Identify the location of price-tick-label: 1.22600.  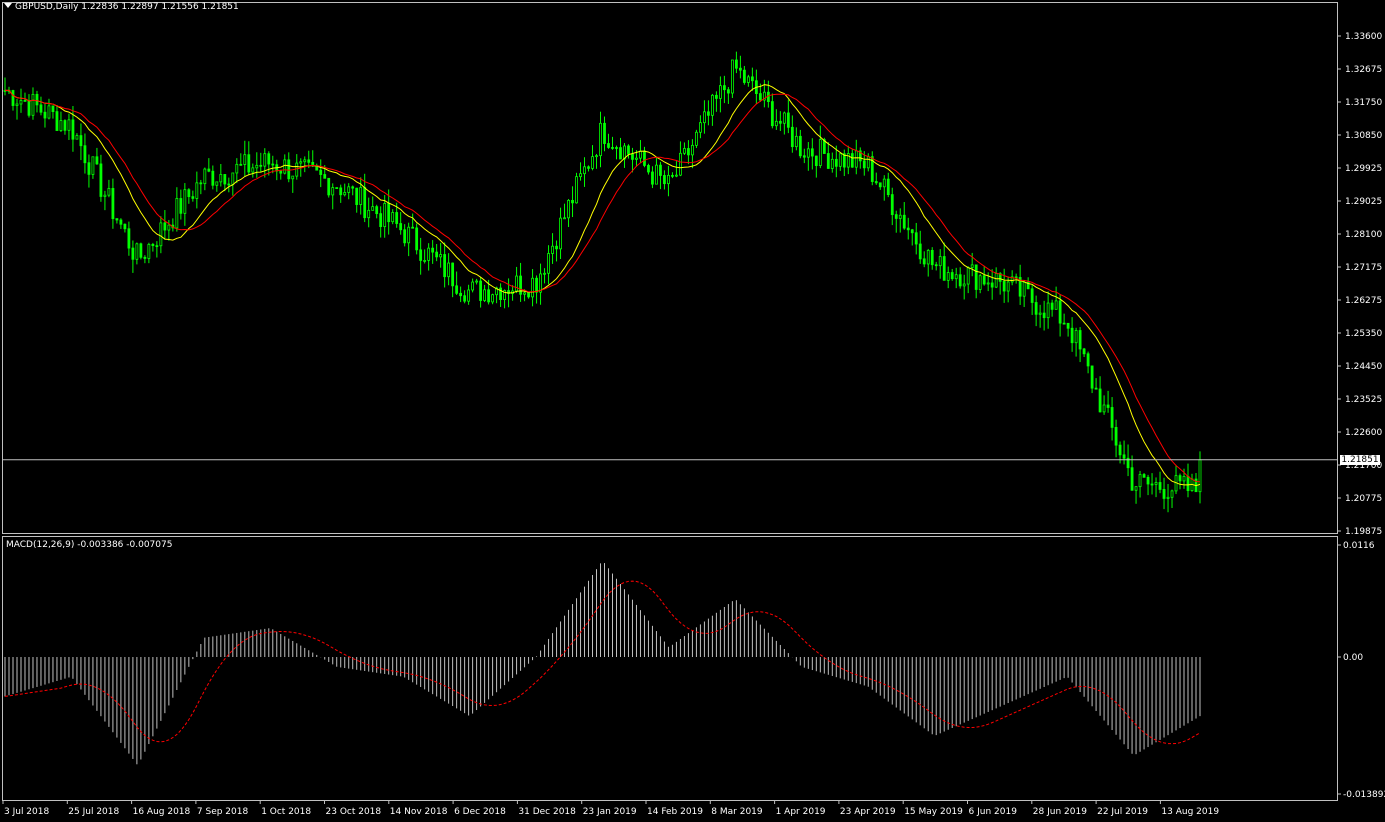
(1363, 433).